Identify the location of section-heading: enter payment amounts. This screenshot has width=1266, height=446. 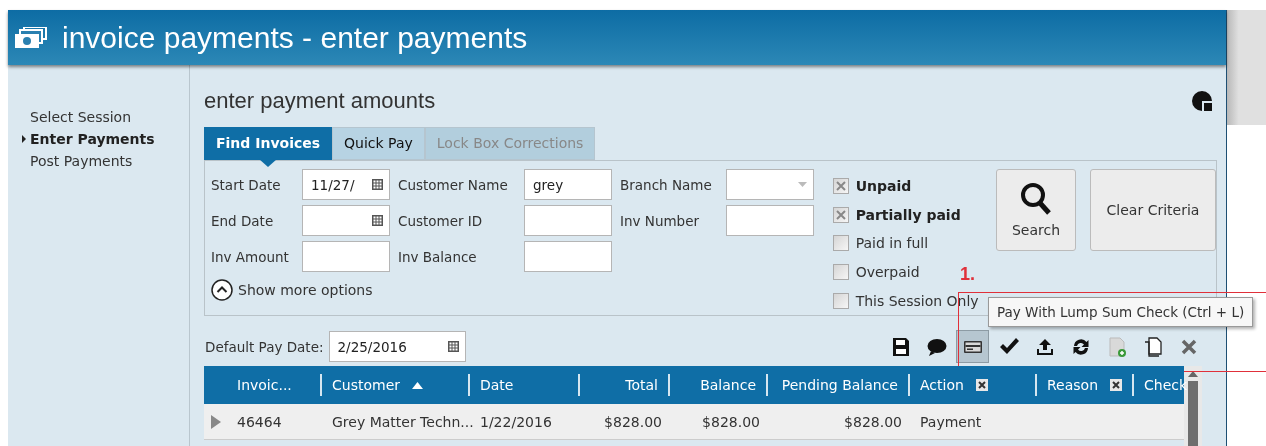
(320, 100).